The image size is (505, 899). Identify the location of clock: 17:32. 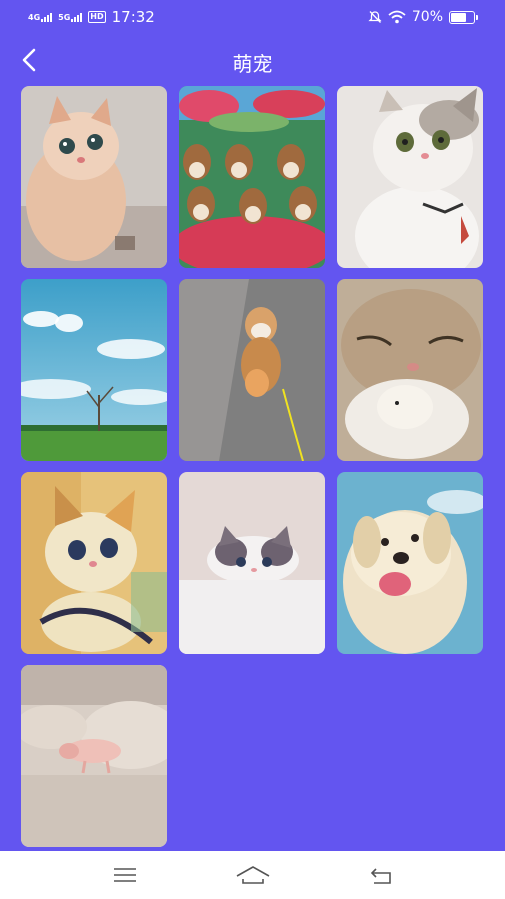
(133, 17).